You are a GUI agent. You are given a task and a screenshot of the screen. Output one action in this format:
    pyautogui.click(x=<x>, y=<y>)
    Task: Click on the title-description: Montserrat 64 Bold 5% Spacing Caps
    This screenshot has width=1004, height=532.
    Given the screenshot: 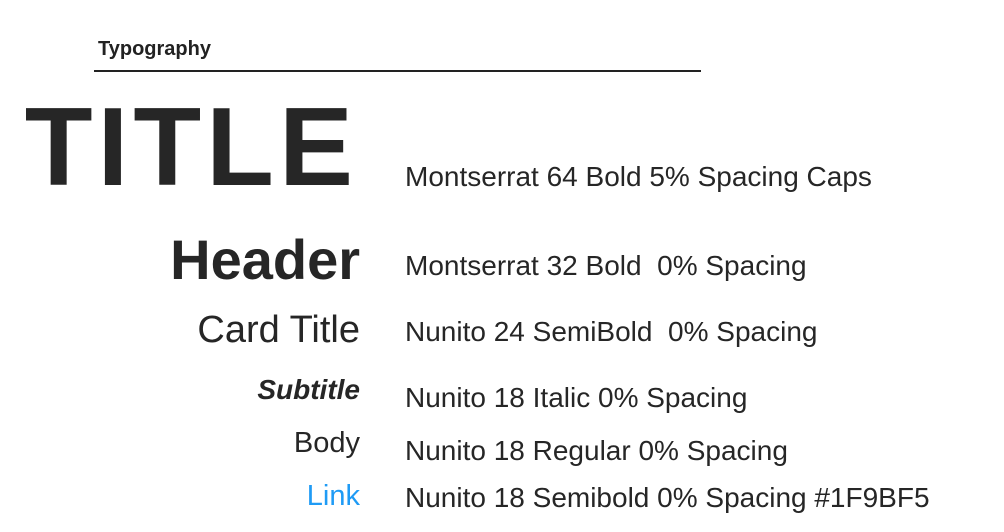 What is the action you would take?
    pyautogui.click(x=638, y=176)
    